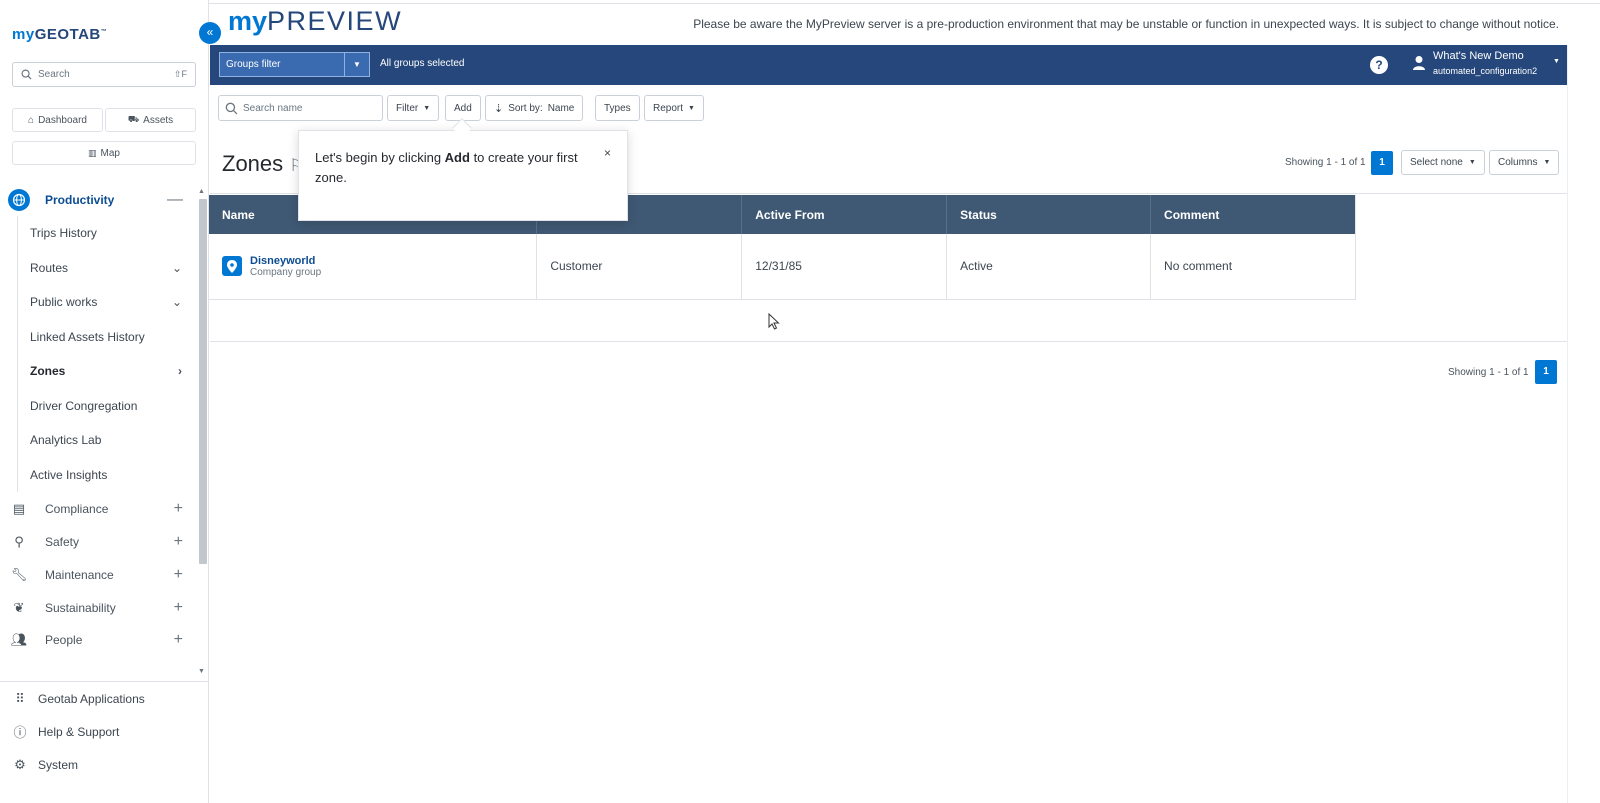 This screenshot has height=803, width=1600. Describe the element at coordinates (133, 119) in the screenshot. I see `truck-icon: ⛟` at that location.